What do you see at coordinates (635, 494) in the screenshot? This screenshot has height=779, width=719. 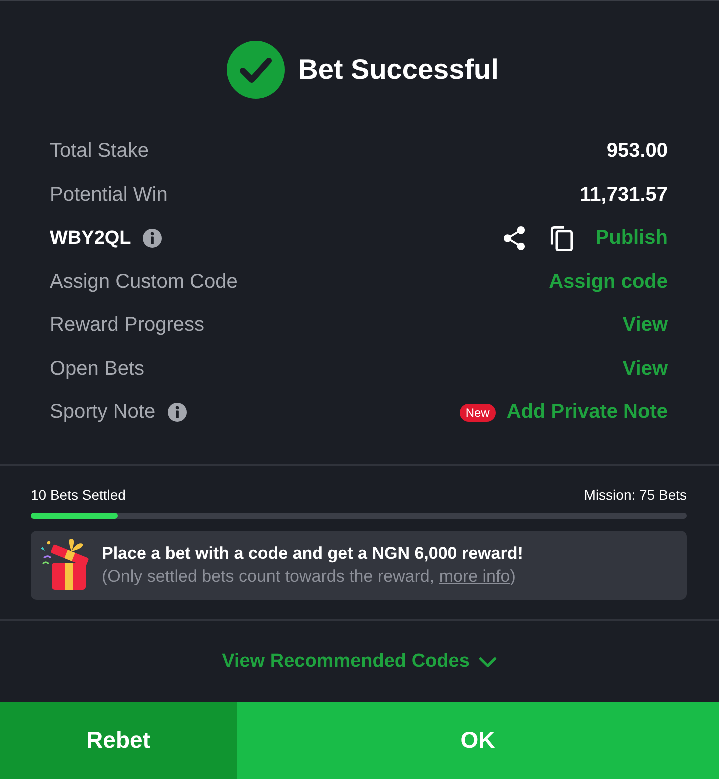 I see `mission-target: Mission: 75 Bets` at bounding box center [635, 494].